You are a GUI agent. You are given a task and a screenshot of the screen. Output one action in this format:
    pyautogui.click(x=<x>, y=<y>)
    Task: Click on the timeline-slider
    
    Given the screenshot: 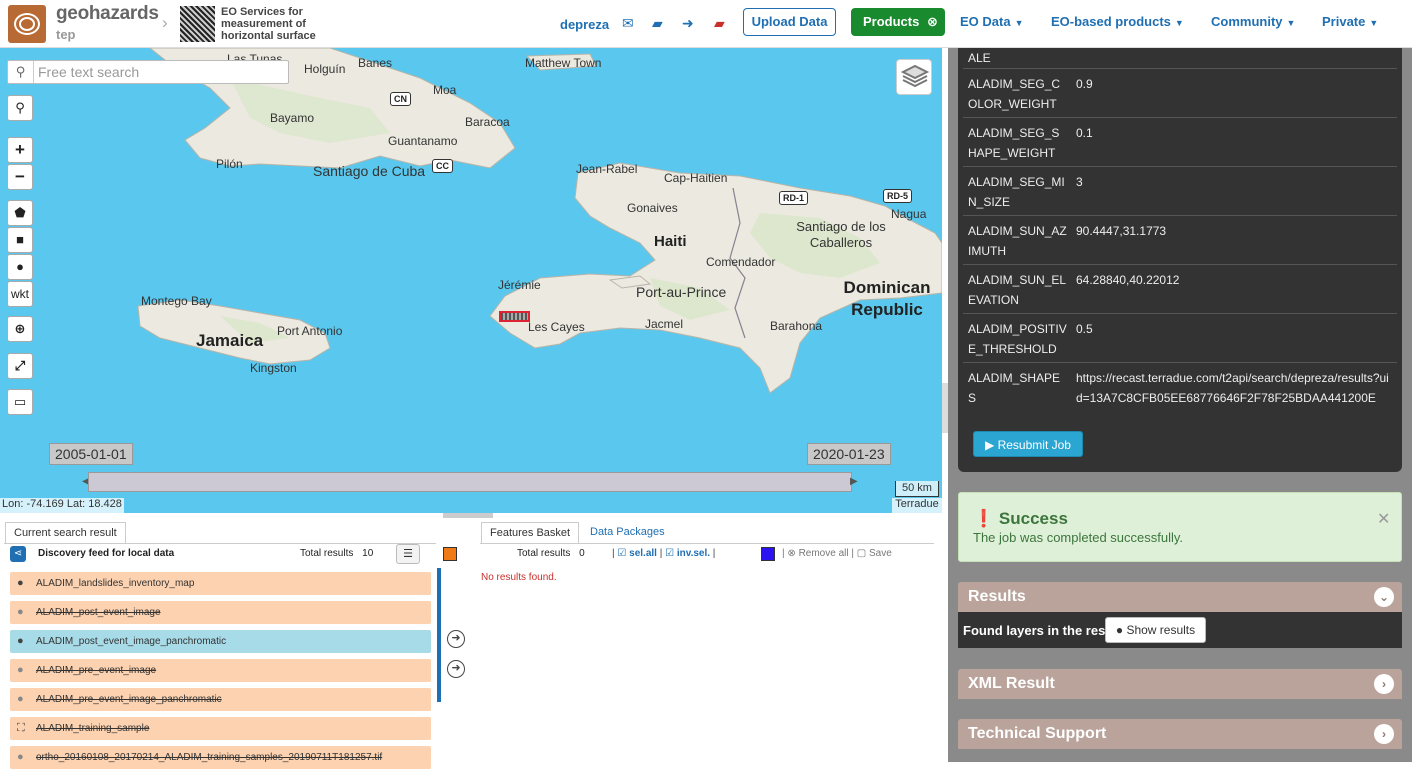 What is the action you would take?
    pyautogui.click(x=470, y=482)
    